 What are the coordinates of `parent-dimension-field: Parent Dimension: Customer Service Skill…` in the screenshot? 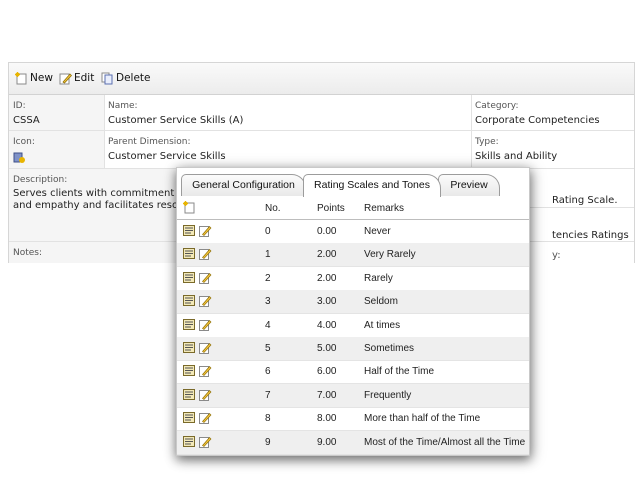 It's located at (288, 150).